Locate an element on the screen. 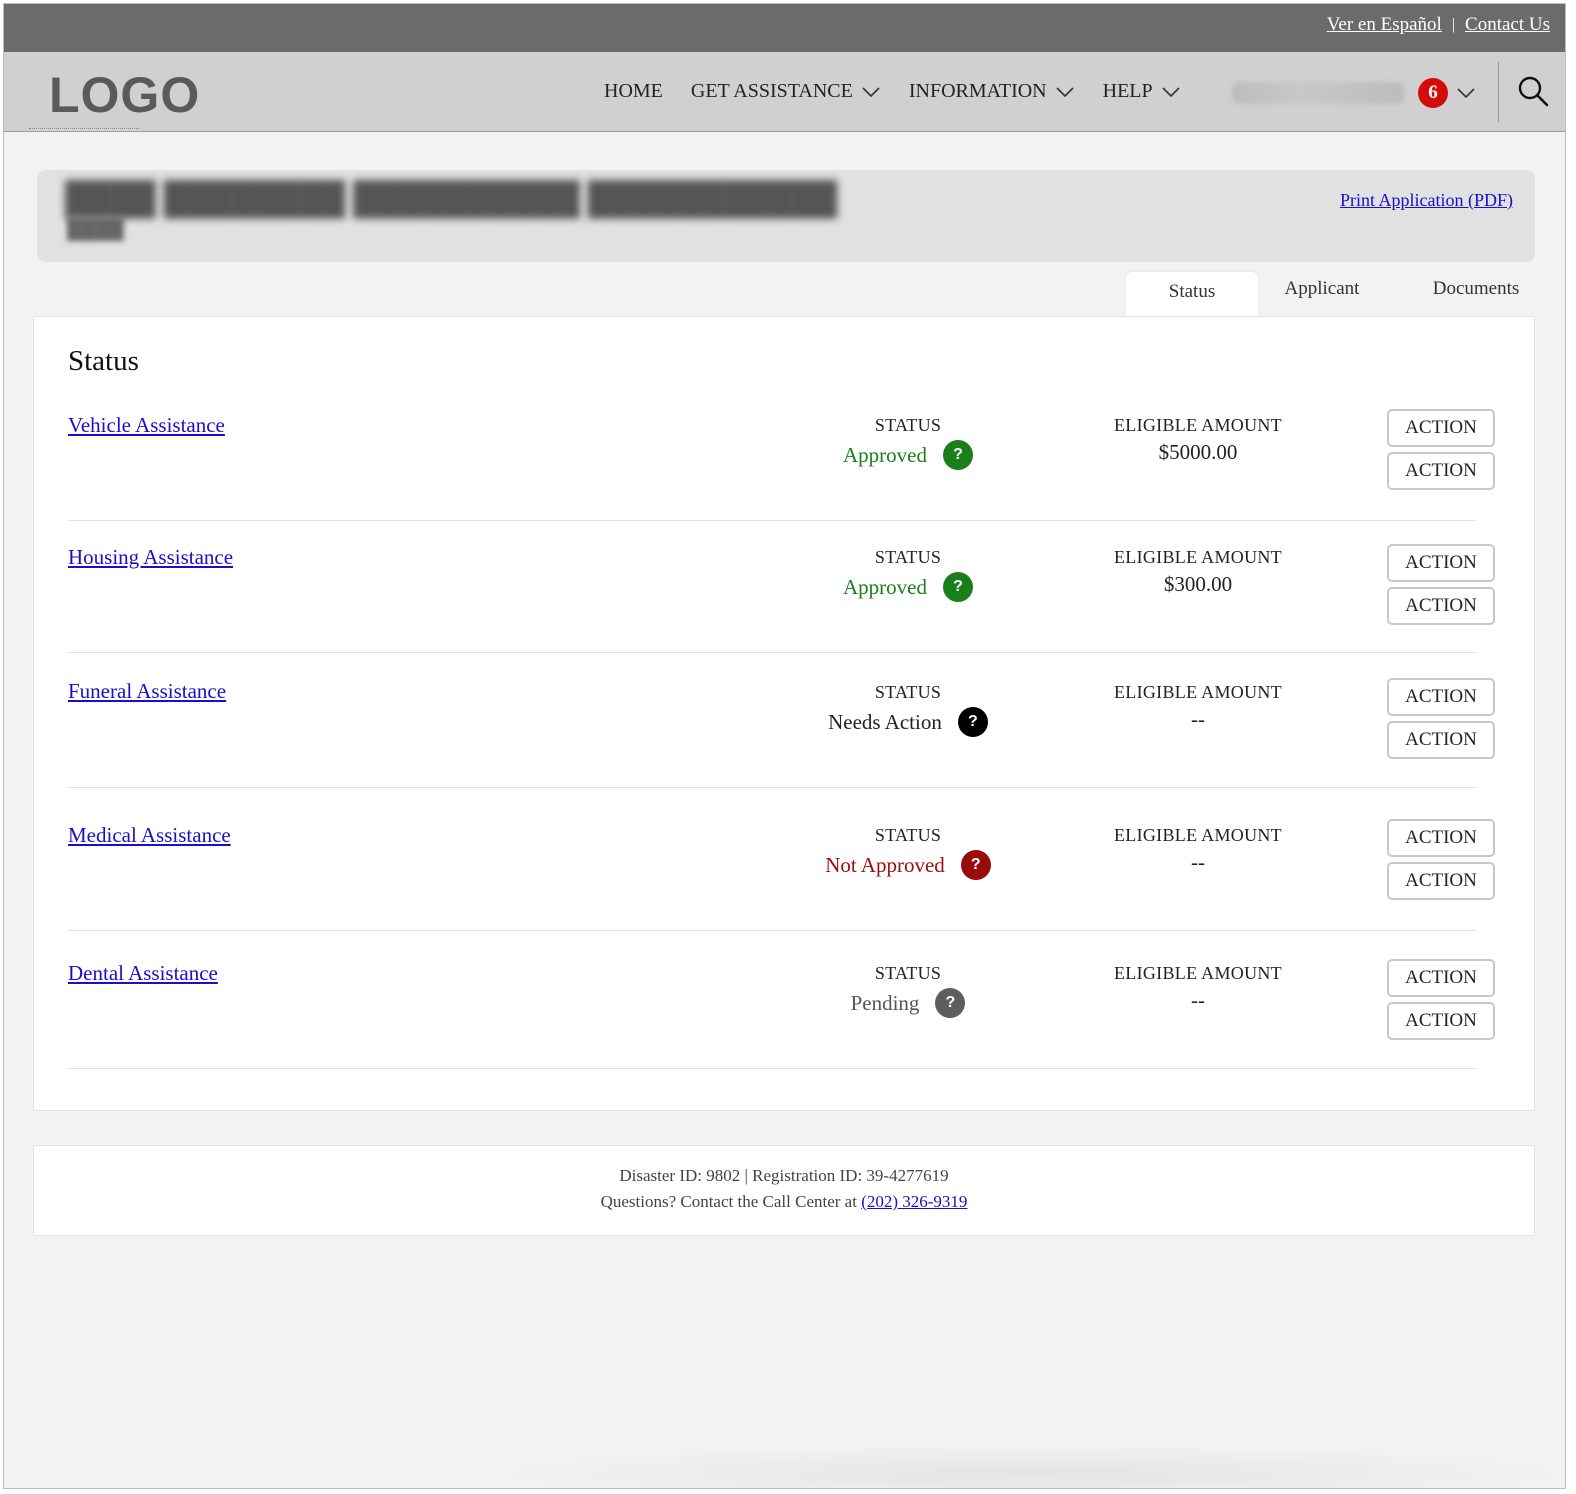  status-value-wrap: Needs Action ? is located at coordinates (908, 722).